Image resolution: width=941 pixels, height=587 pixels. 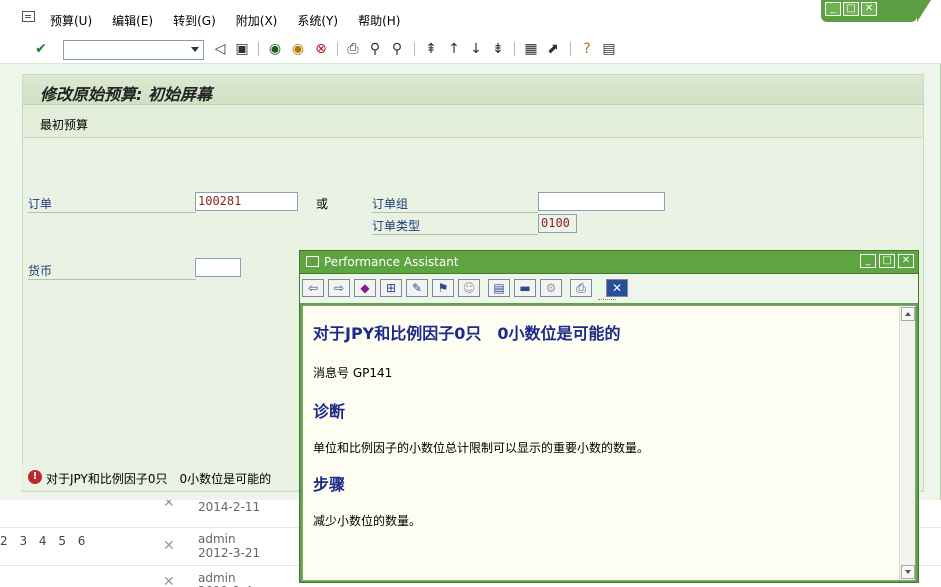 What do you see at coordinates (476, 49) in the screenshot?
I see `next-page-icon: ↓` at bounding box center [476, 49].